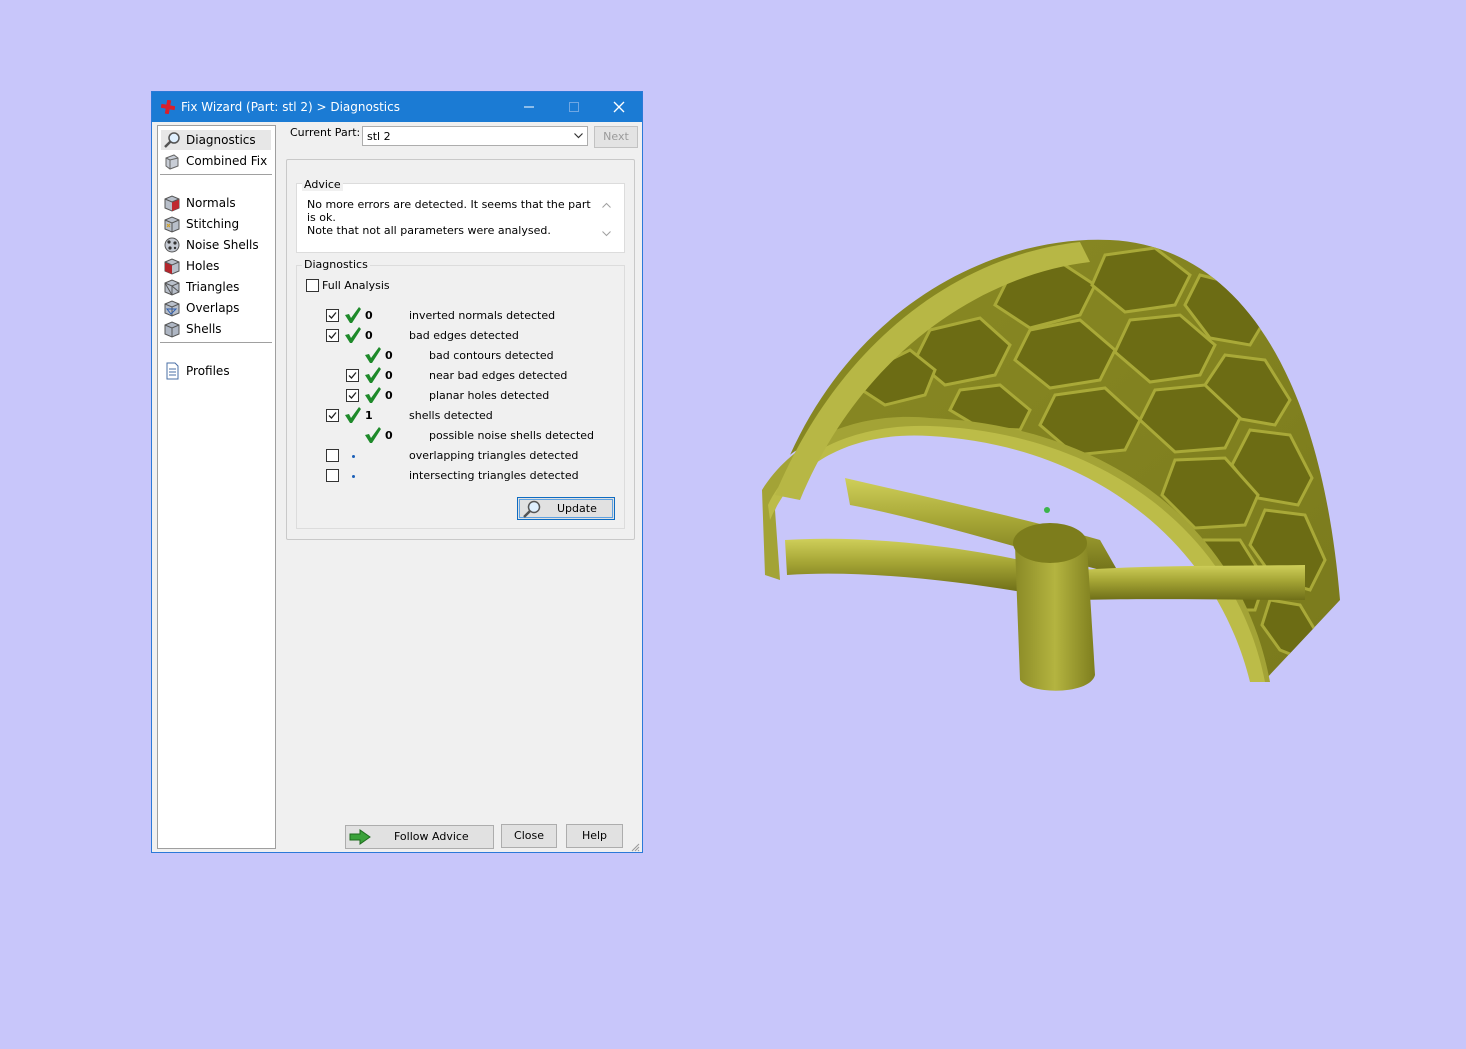 This screenshot has width=1466, height=1049. Describe the element at coordinates (392, 396) in the screenshot. I see `diagnostic-row-planar-holes: 0 planar holes detected` at that location.